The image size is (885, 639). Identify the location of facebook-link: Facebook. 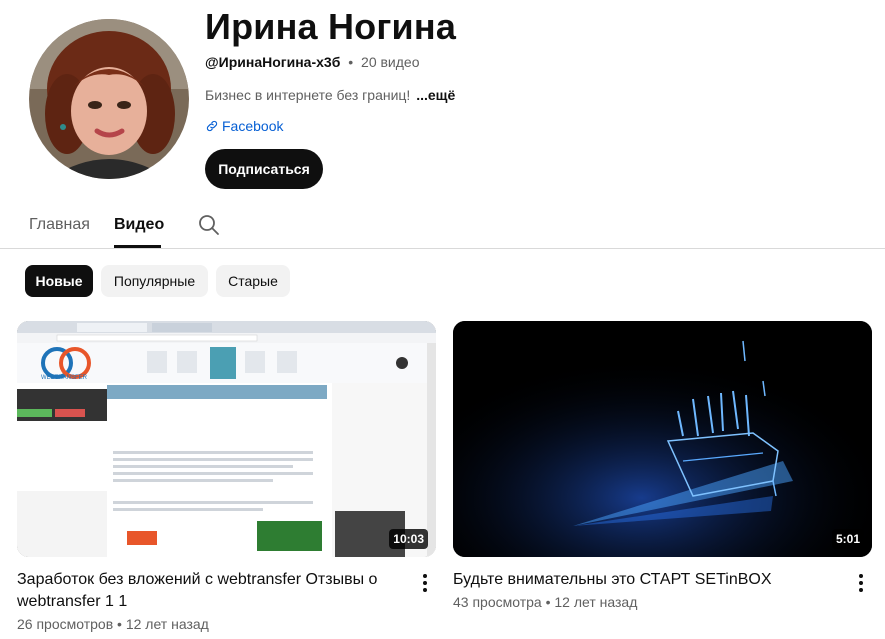
(244, 126).